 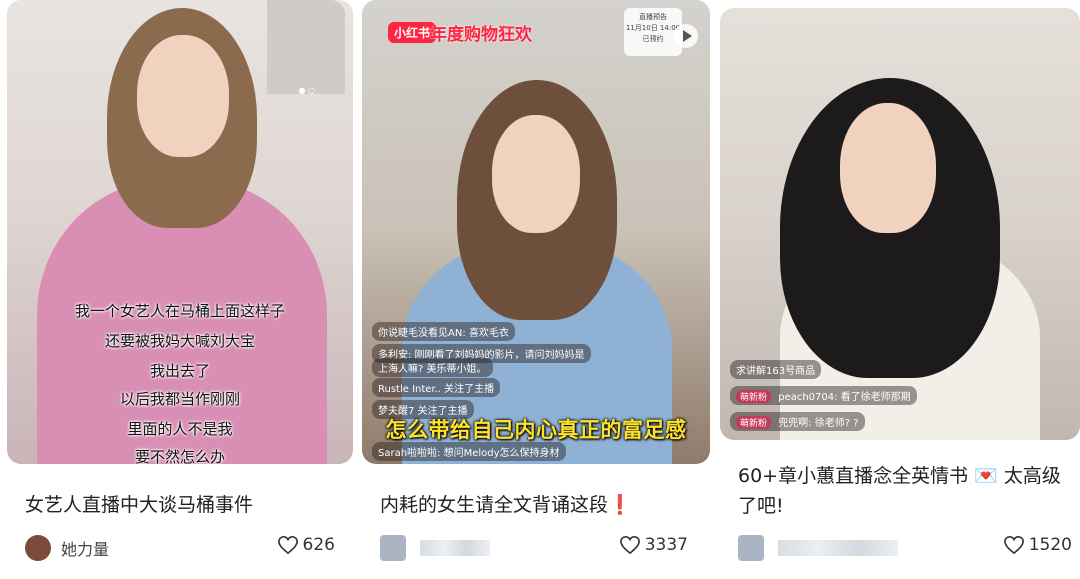 What do you see at coordinates (139, 505) in the screenshot?
I see `note-title: 女艺人直播中大谈马桶事件` at bounding box center [139, 505].